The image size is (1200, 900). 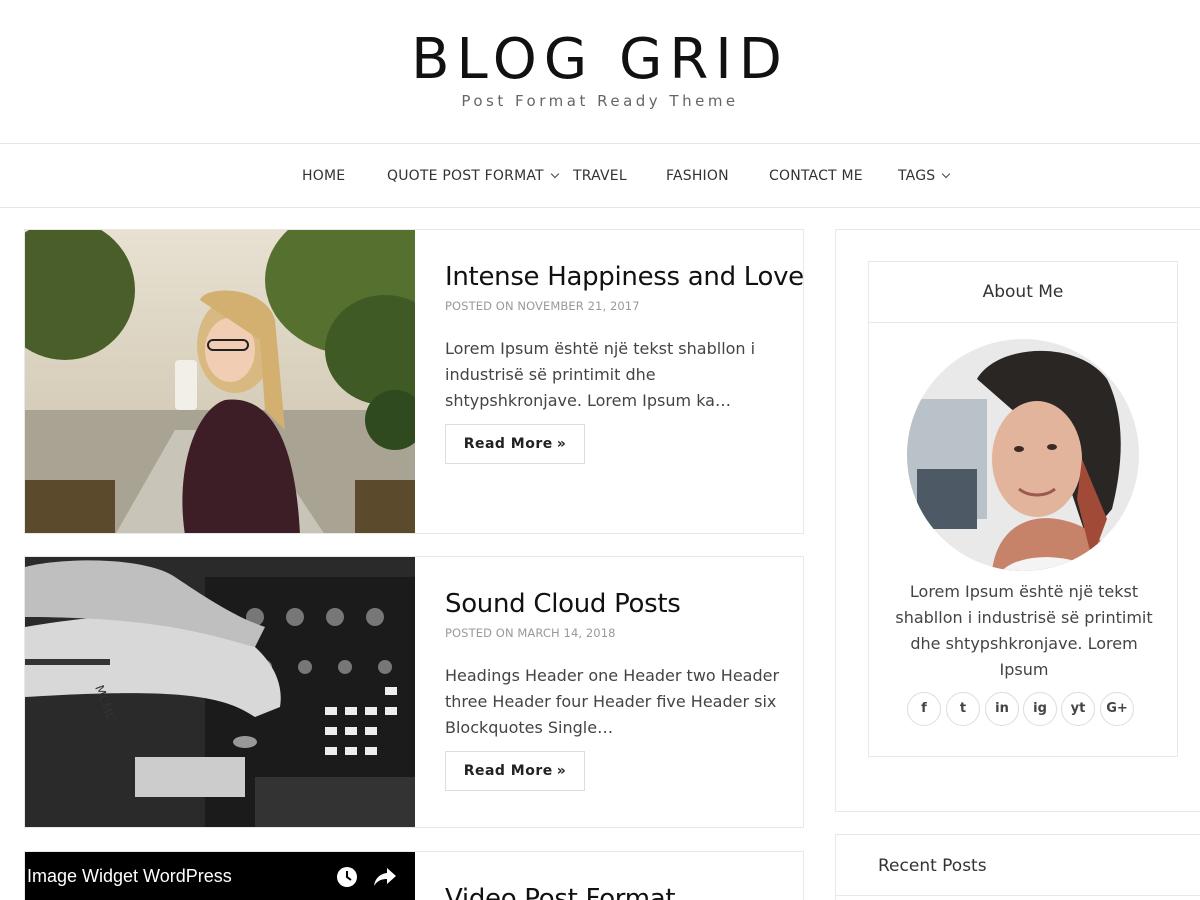 What do you see at coordinates (963, 709) in the screenshot?
I see `twitter-icon: t` at bounding box center [963, 709].